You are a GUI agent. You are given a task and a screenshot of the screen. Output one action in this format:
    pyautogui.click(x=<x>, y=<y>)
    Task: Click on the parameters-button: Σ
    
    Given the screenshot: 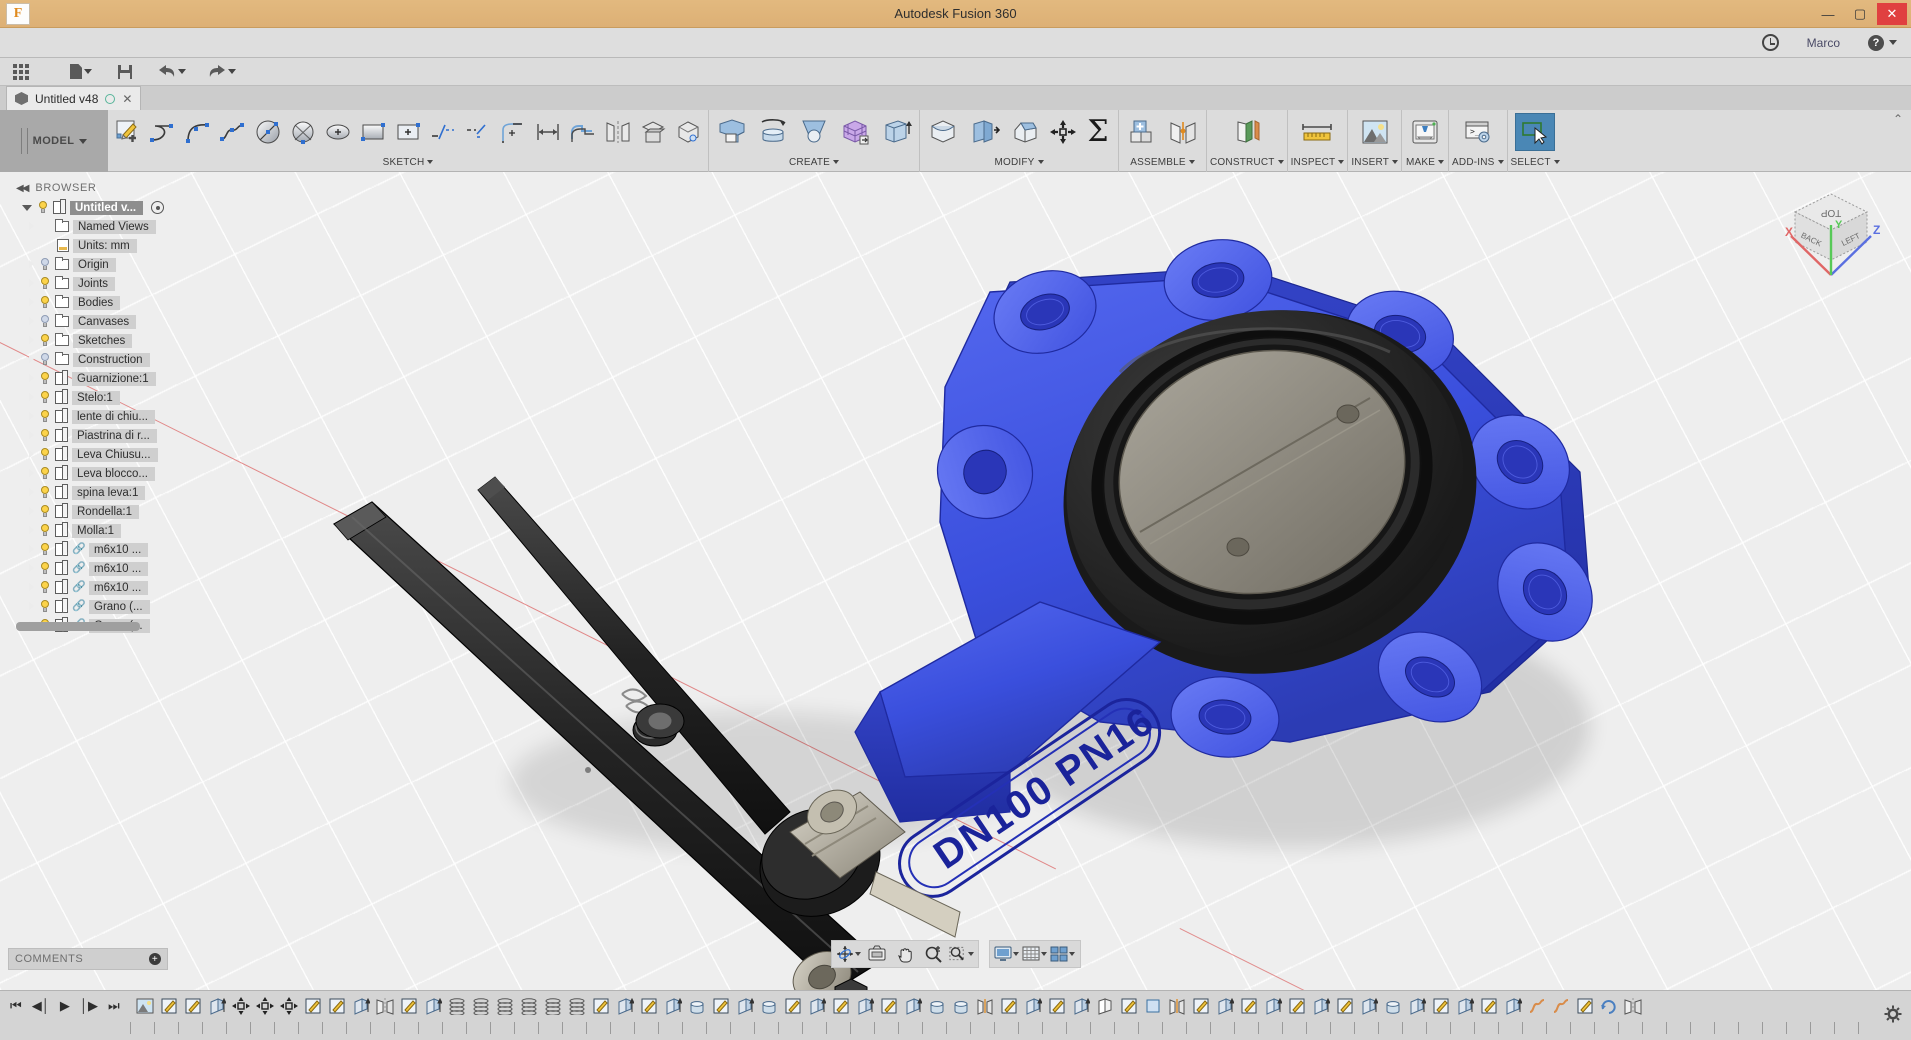 What is the action you would take?
    pyautogui.click(x=1098, y=132)
    